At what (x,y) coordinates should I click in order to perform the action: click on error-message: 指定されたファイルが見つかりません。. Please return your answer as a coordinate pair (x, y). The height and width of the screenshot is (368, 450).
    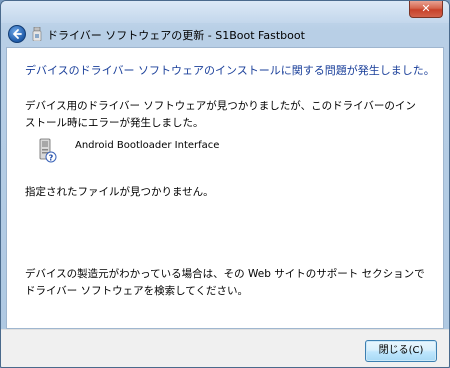
    Looking at the image, I should click on (119, 192).